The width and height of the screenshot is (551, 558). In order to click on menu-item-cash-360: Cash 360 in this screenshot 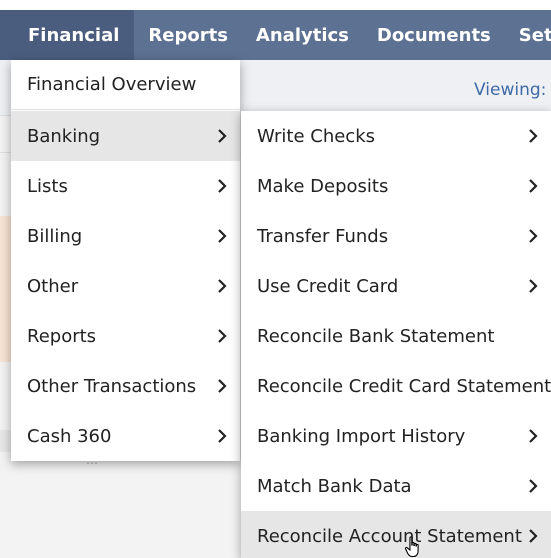, I will do `click(125, 436)`.